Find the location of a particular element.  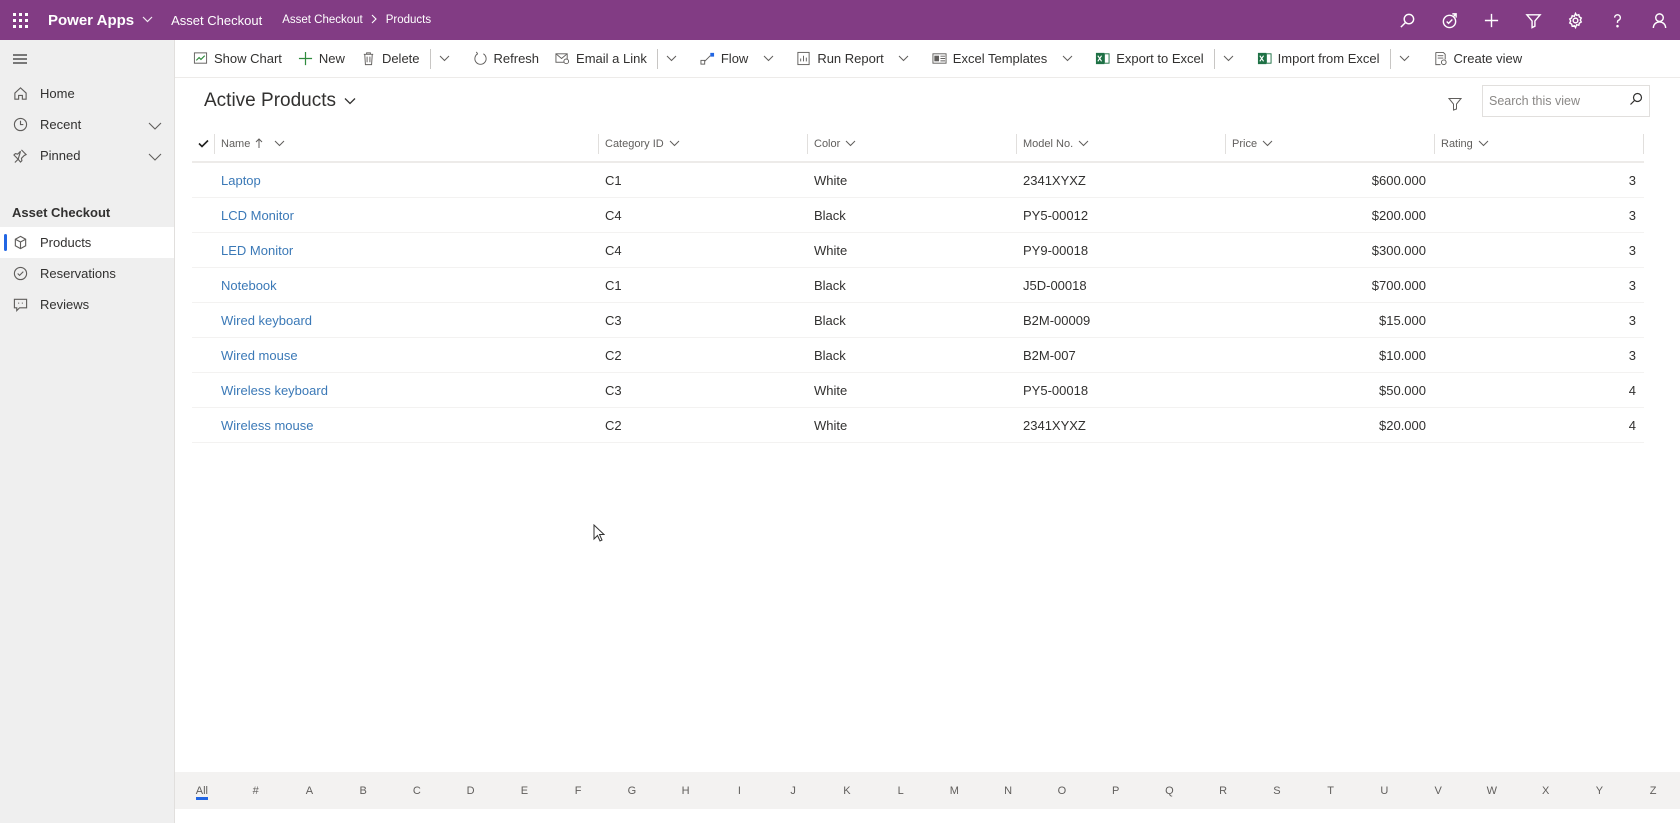

search-view-box is located at coordinates (1566, 101).